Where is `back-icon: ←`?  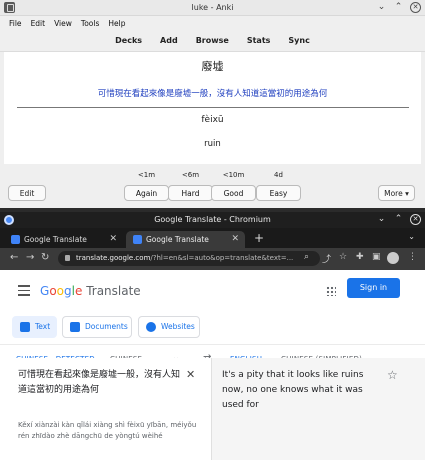 back-icon: ← is located at coordinates (14, 257).